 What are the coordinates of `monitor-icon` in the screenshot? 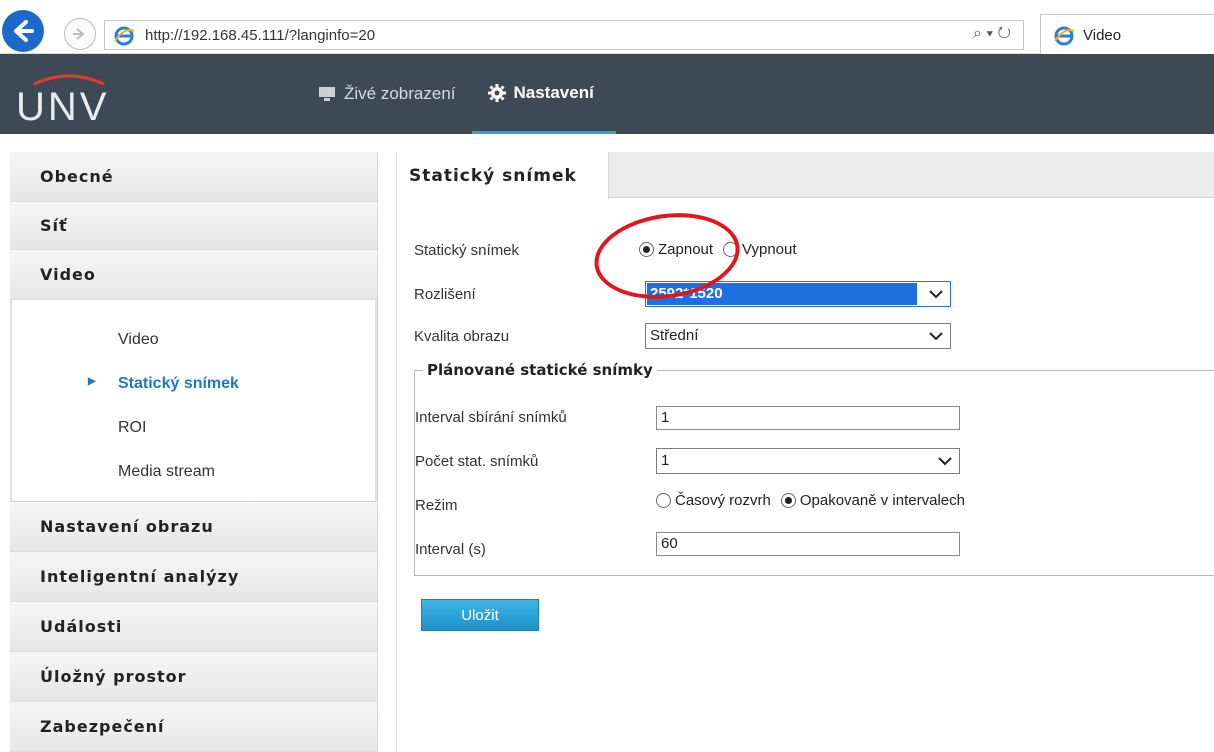 It's located at (327, 94).